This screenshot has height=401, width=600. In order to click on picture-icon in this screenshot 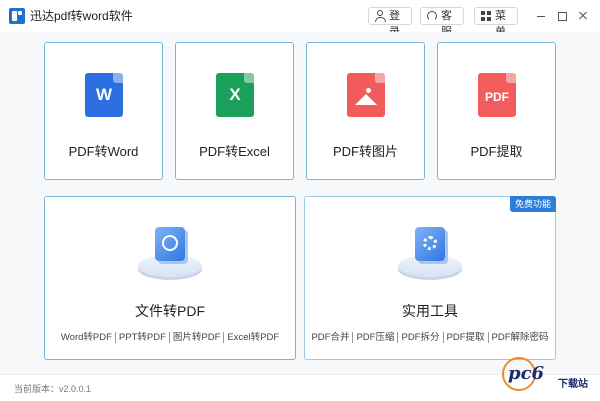, I will do `click(366, 96)`.